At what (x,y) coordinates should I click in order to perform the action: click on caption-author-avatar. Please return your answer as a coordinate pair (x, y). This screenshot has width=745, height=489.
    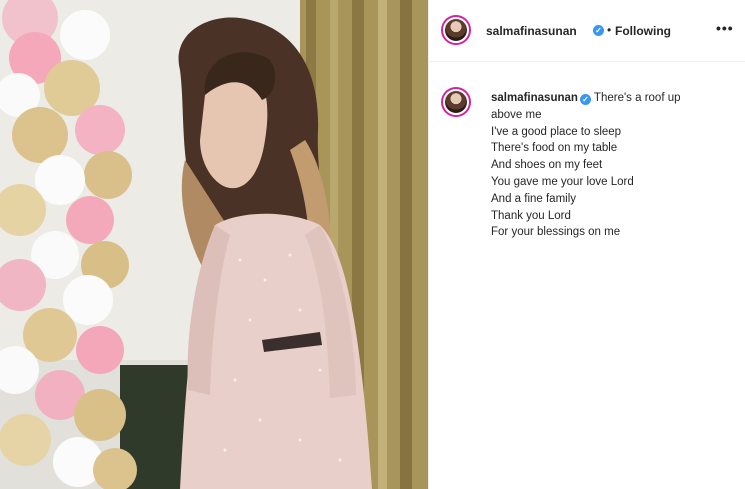
    Looking at the image, I should click on (456, 102).